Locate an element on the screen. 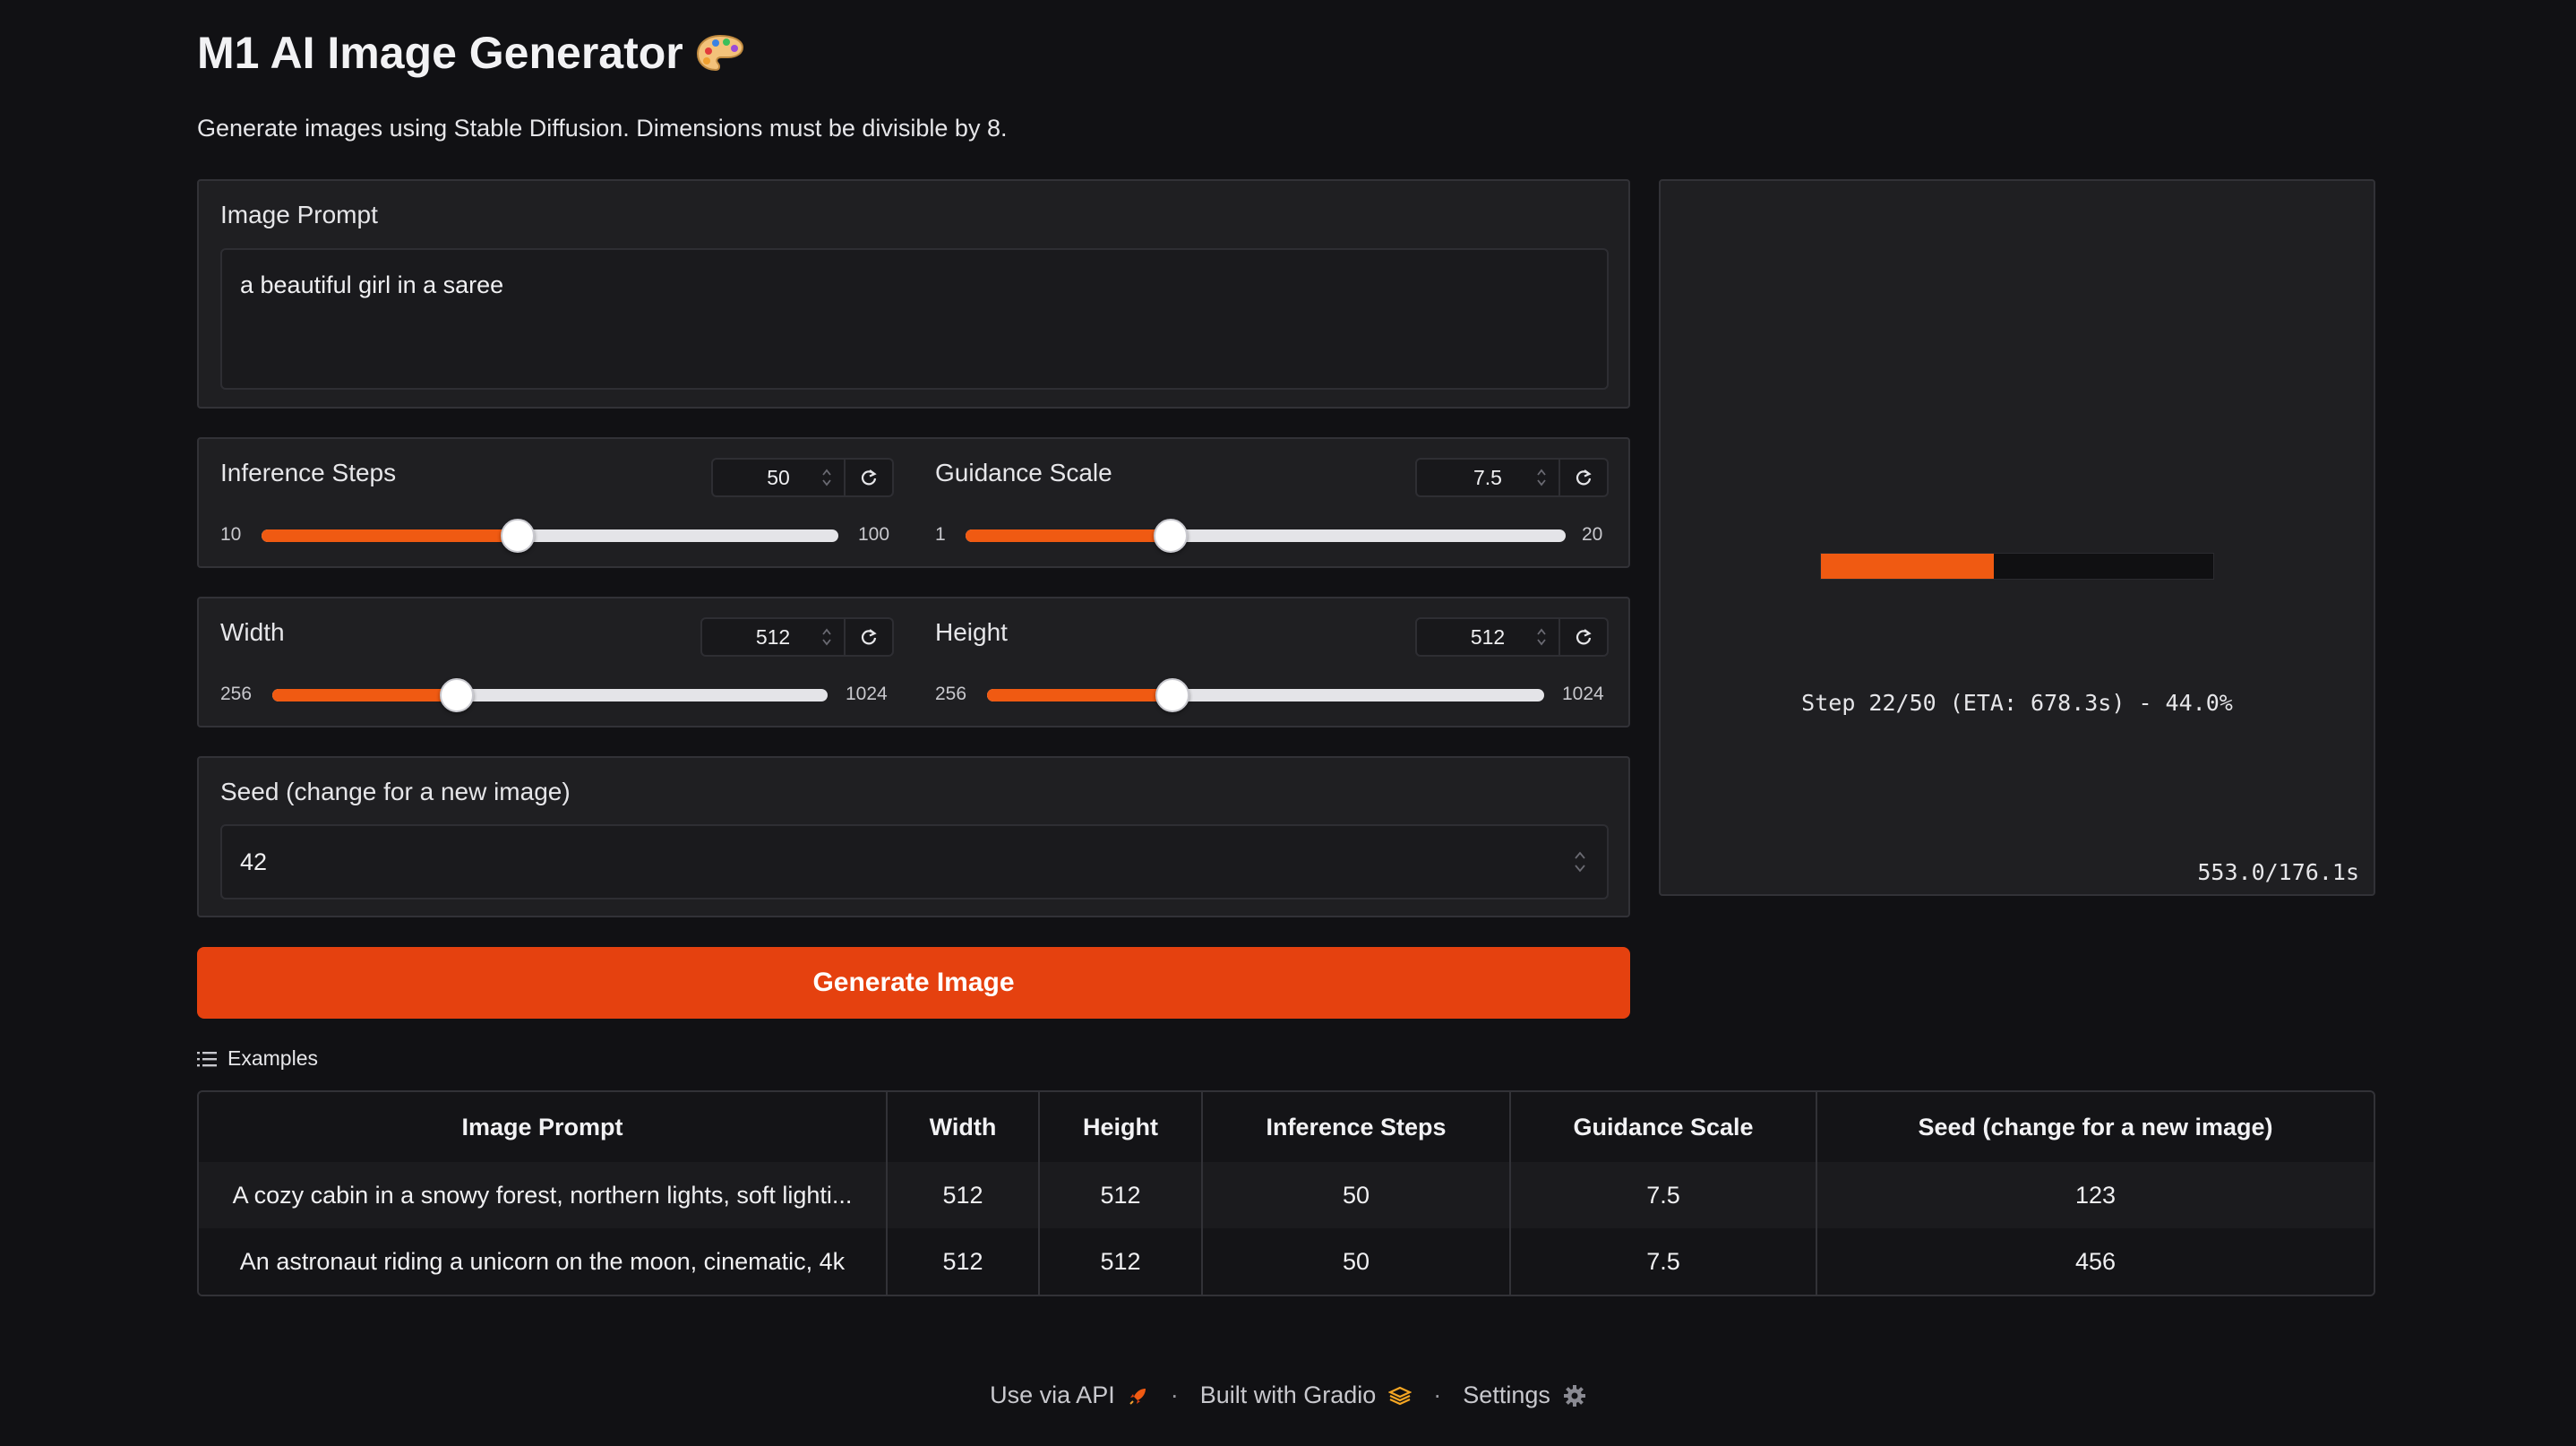  progress-bar-fill is located at coordinates (1907, 567).